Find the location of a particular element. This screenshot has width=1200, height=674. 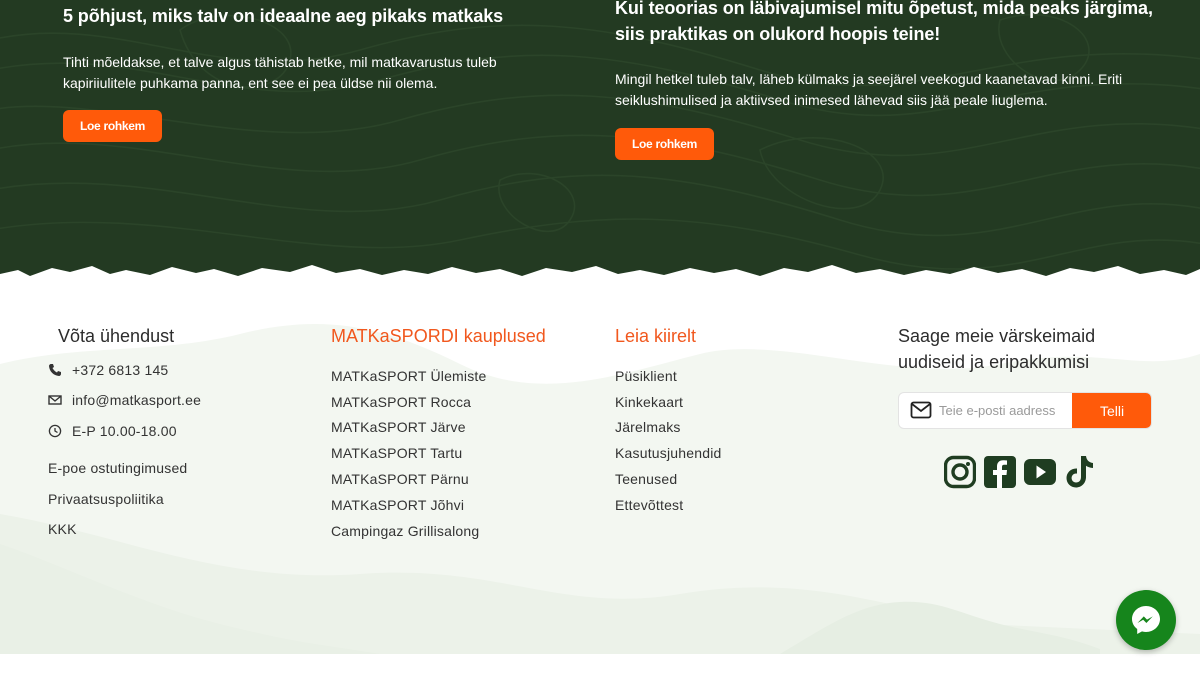

email-row: info@matkasport.ee is located at coordinates (124, 400).